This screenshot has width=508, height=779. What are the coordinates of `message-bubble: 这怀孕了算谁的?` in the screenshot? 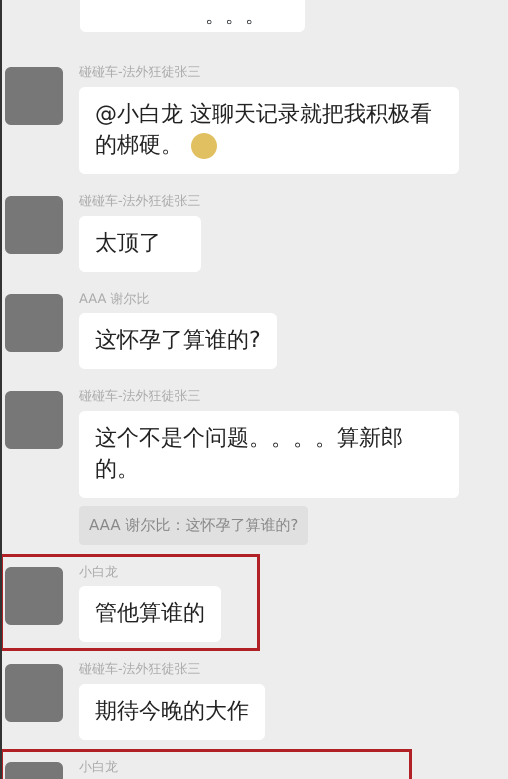 It's located at (178, 341).